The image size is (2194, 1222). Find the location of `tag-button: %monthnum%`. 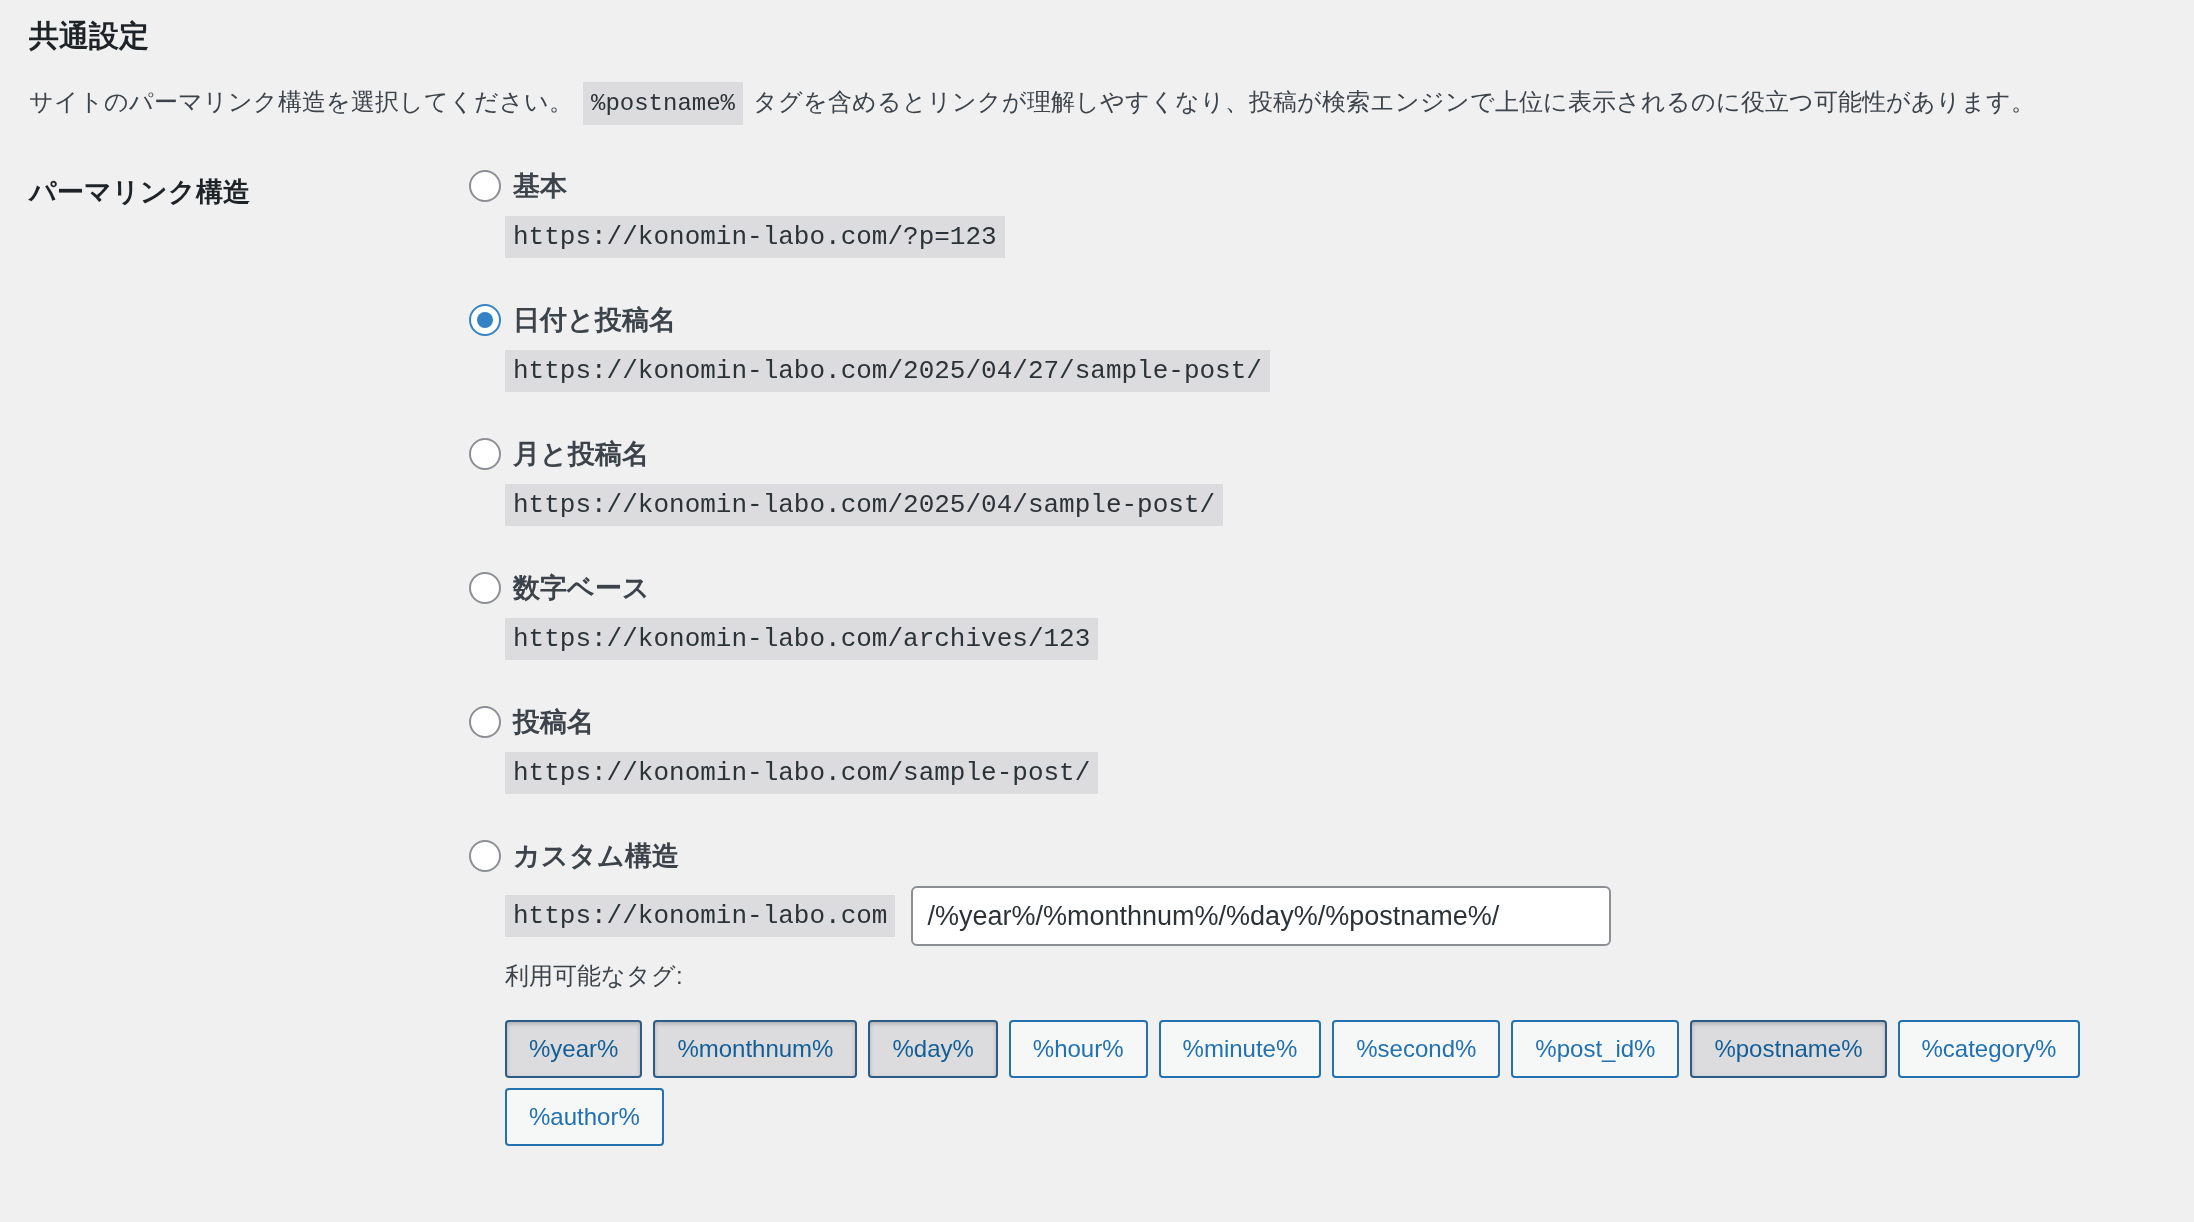

tag-button: %monthnum% is located at coordinates (755, 1049).